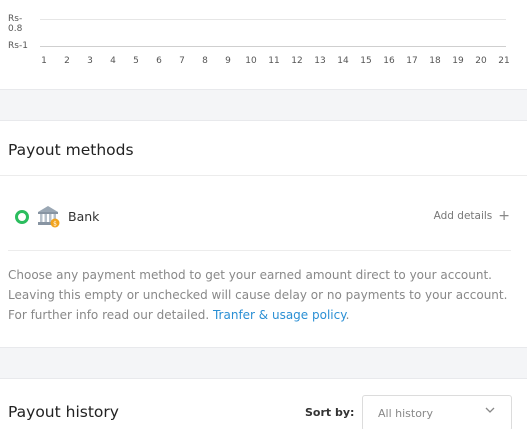 The width and height of the screenshot is (527, 429). What do you see at coordinates (159, 61) in the screenshot?
I see `x-tick-label: 6` at bounding box center [159, 61].